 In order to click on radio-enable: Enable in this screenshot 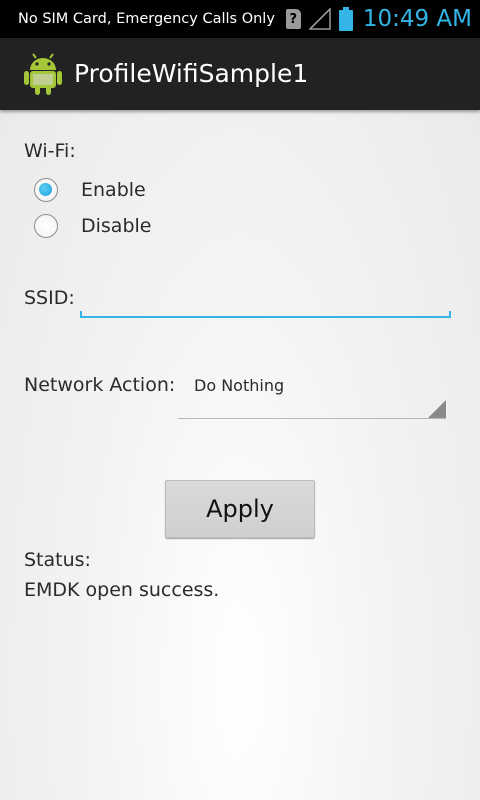, I will do `click(90, 190)`.